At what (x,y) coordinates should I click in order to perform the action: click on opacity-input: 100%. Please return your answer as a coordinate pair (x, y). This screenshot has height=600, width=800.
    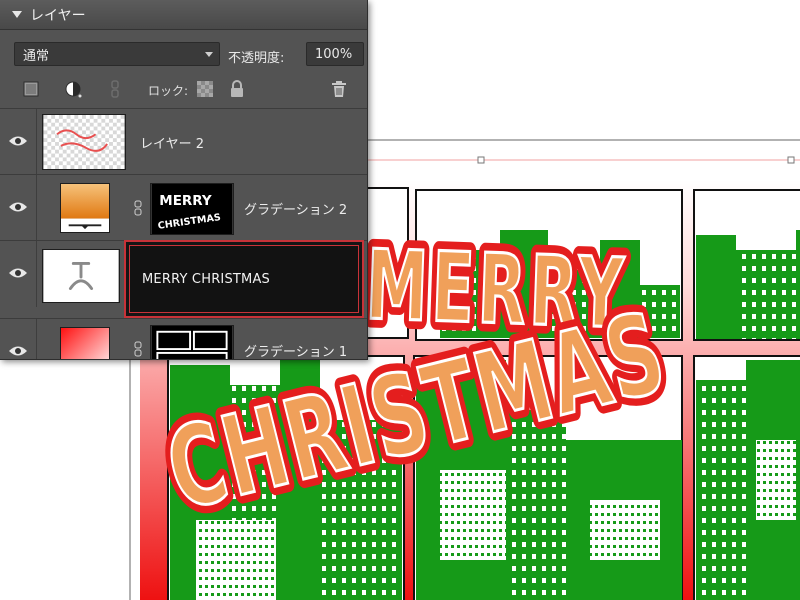
    Looking at the image, I should click on (335, 54).